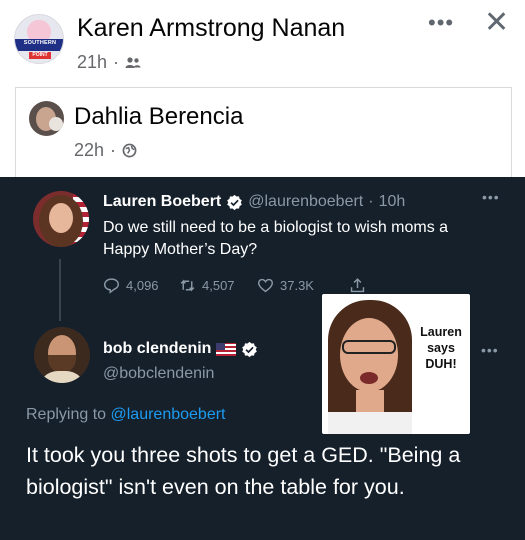  I want to click on heart-icon, so click(265, 285).